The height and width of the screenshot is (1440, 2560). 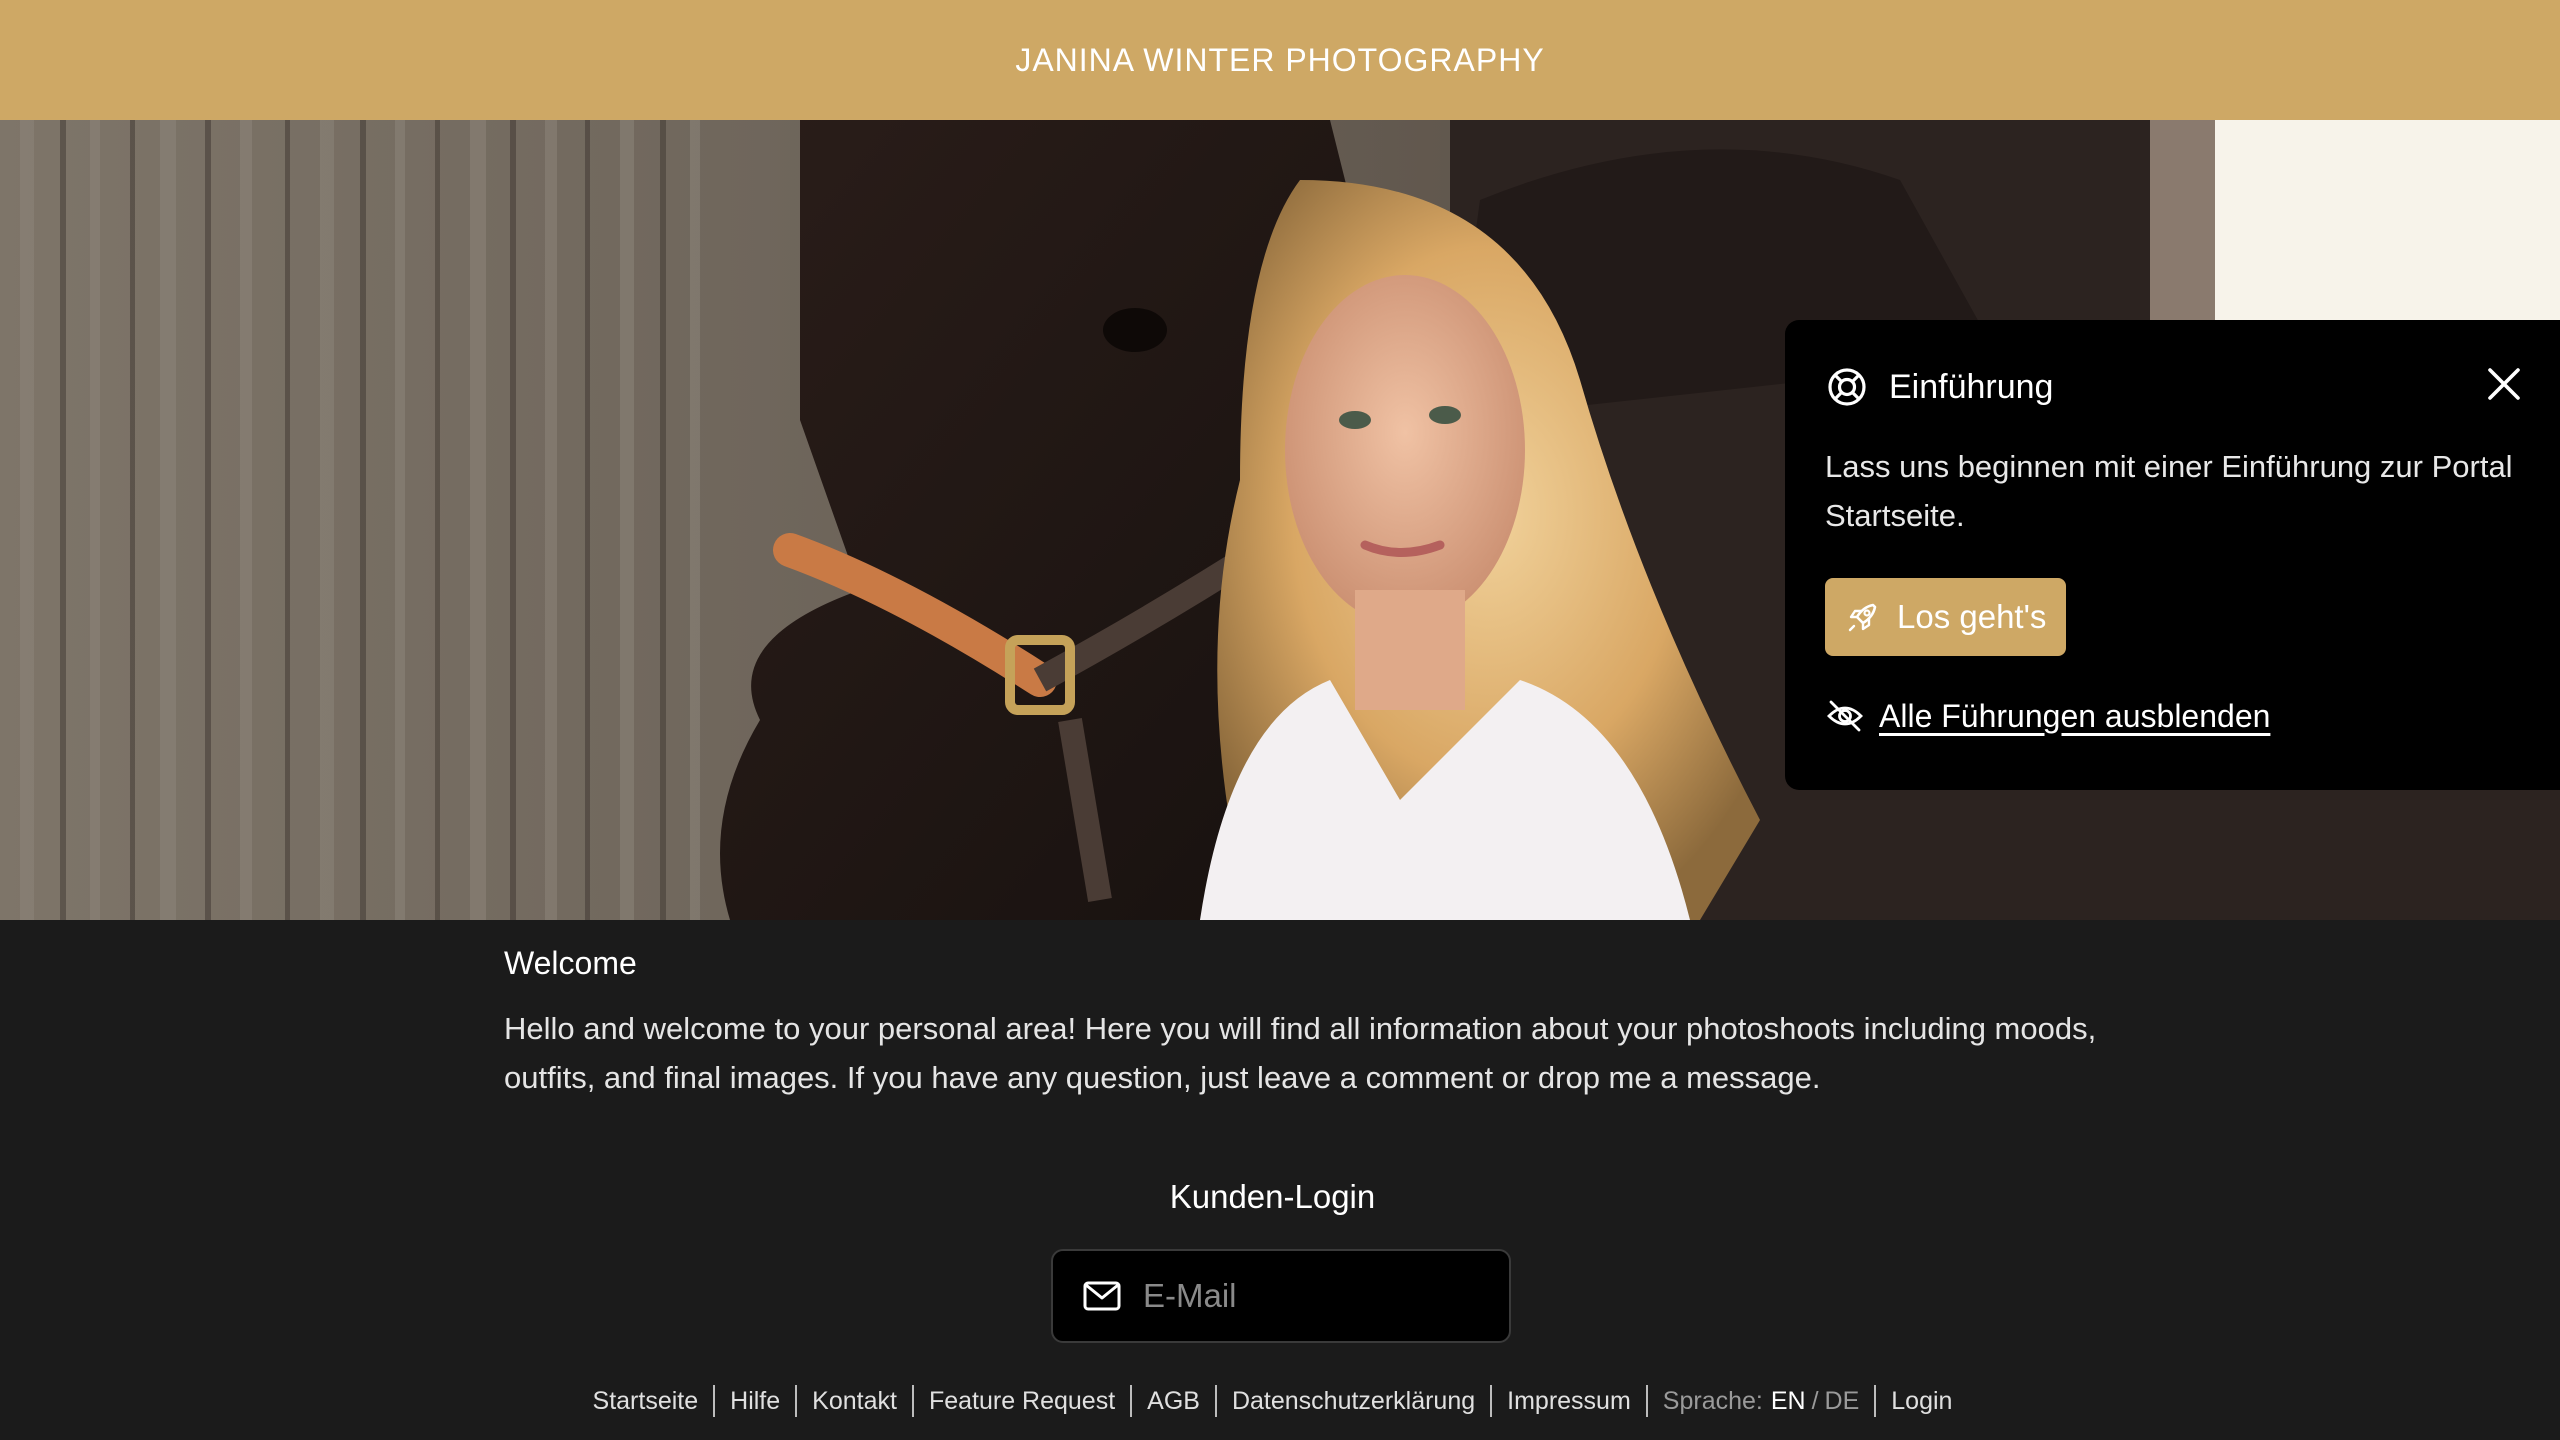 I want to click on hide-tours-link: Alle Führungen ausblenden, so click(x=2192, y=716).